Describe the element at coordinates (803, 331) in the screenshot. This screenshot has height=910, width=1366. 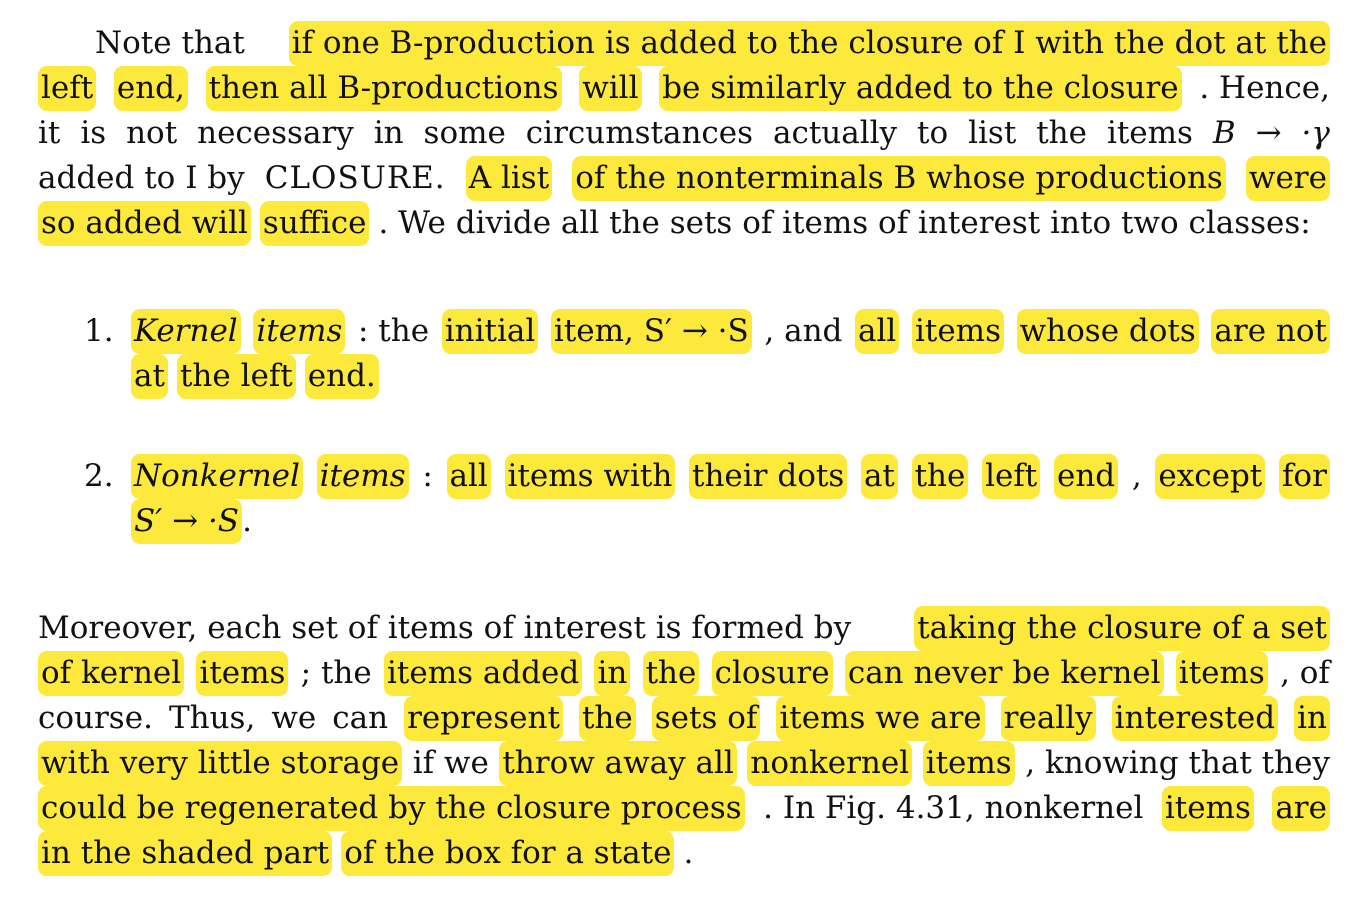
I see `text-span: , and` at that location.